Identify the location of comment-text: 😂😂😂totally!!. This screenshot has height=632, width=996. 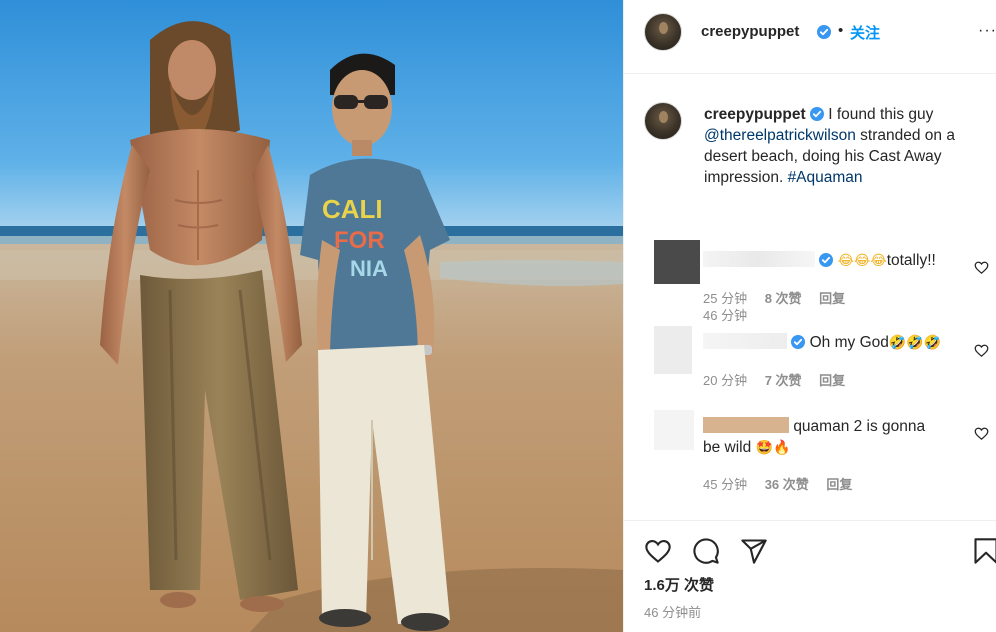
(819, 261).